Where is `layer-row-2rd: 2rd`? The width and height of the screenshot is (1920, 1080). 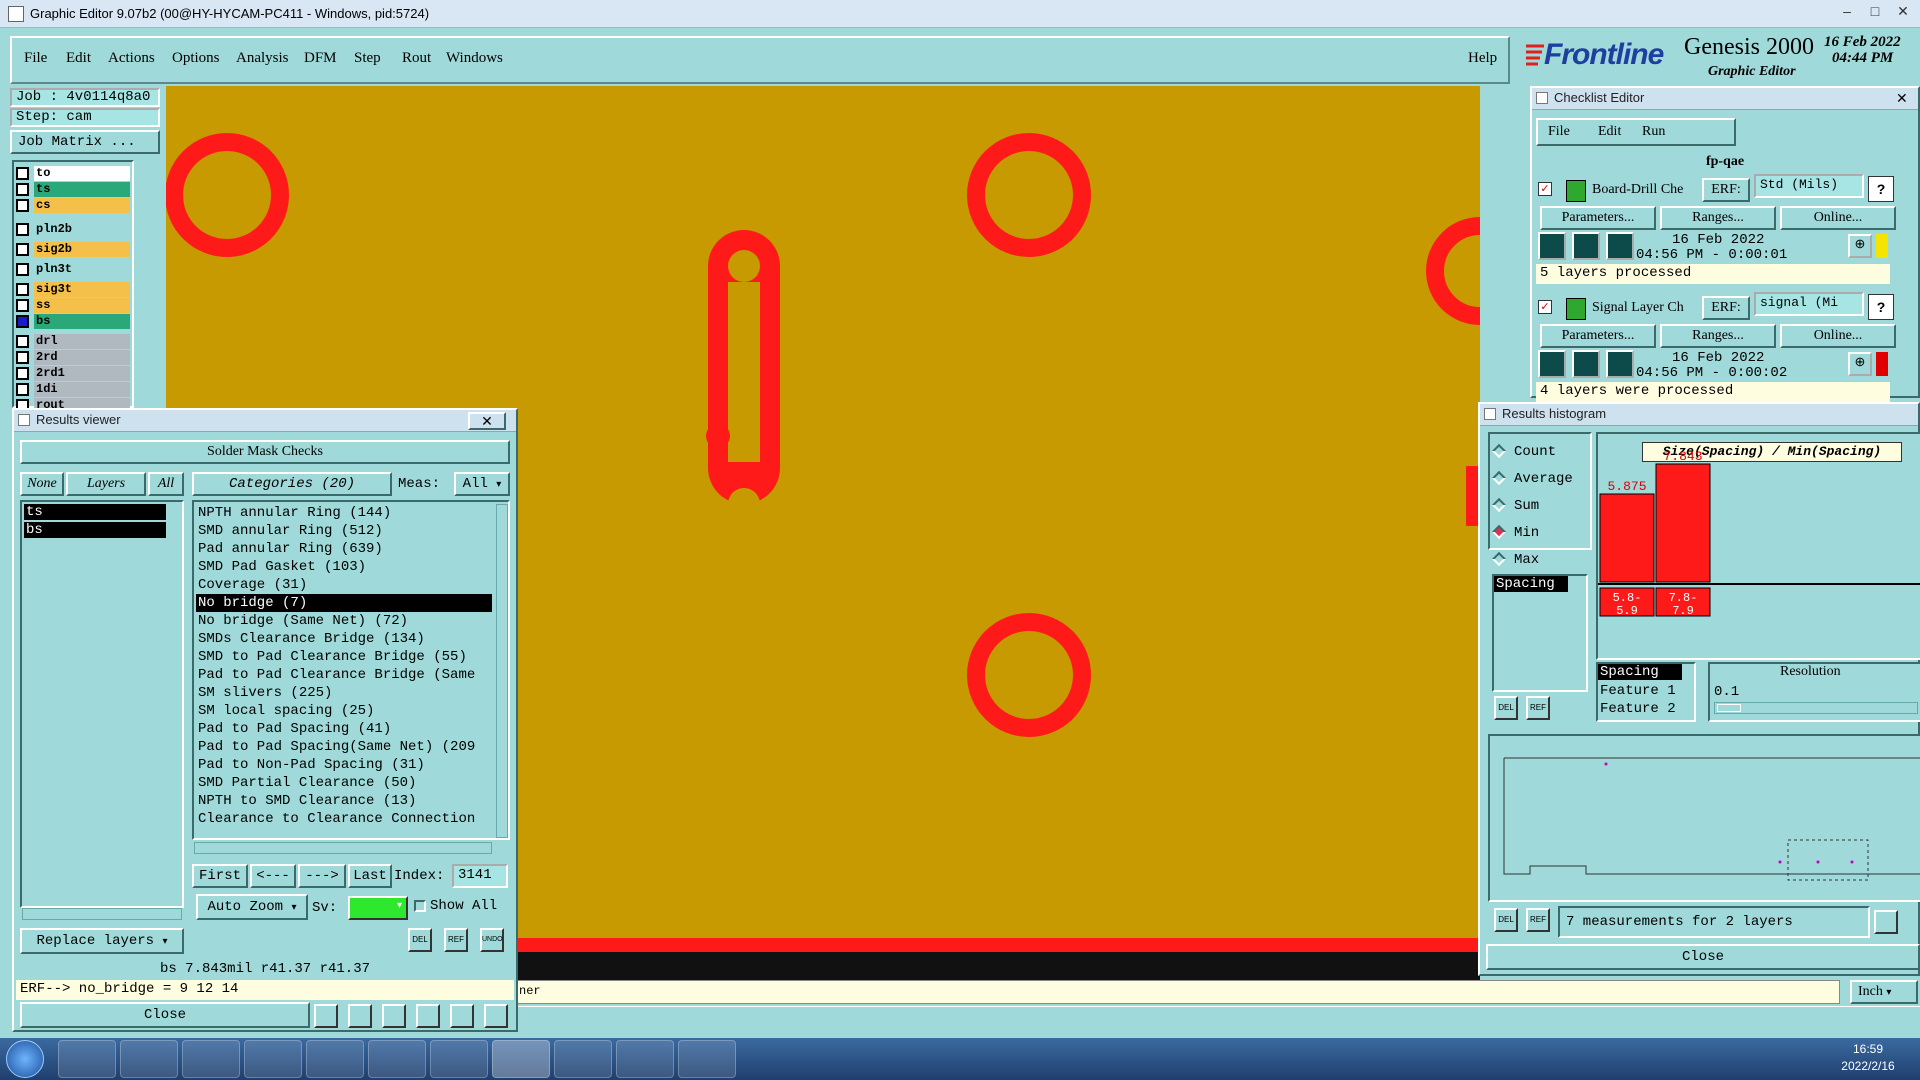
layer-row-2rd: 2rd is located at coordinates (74, 358).